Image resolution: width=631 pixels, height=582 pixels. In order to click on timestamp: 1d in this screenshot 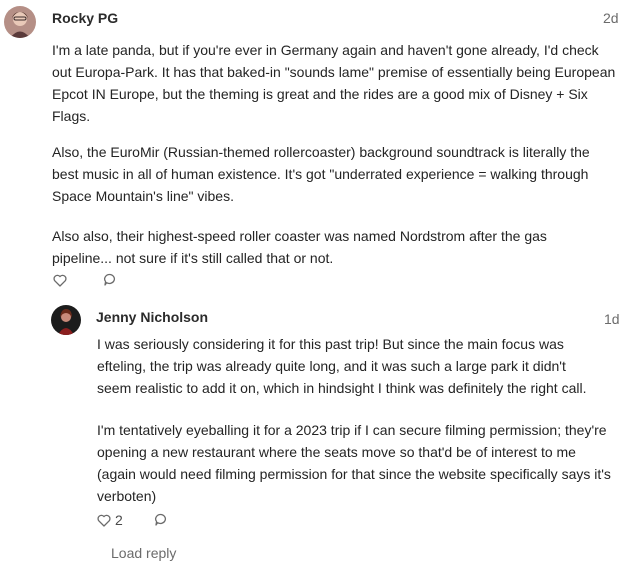, I will do `click(612, 319)`.